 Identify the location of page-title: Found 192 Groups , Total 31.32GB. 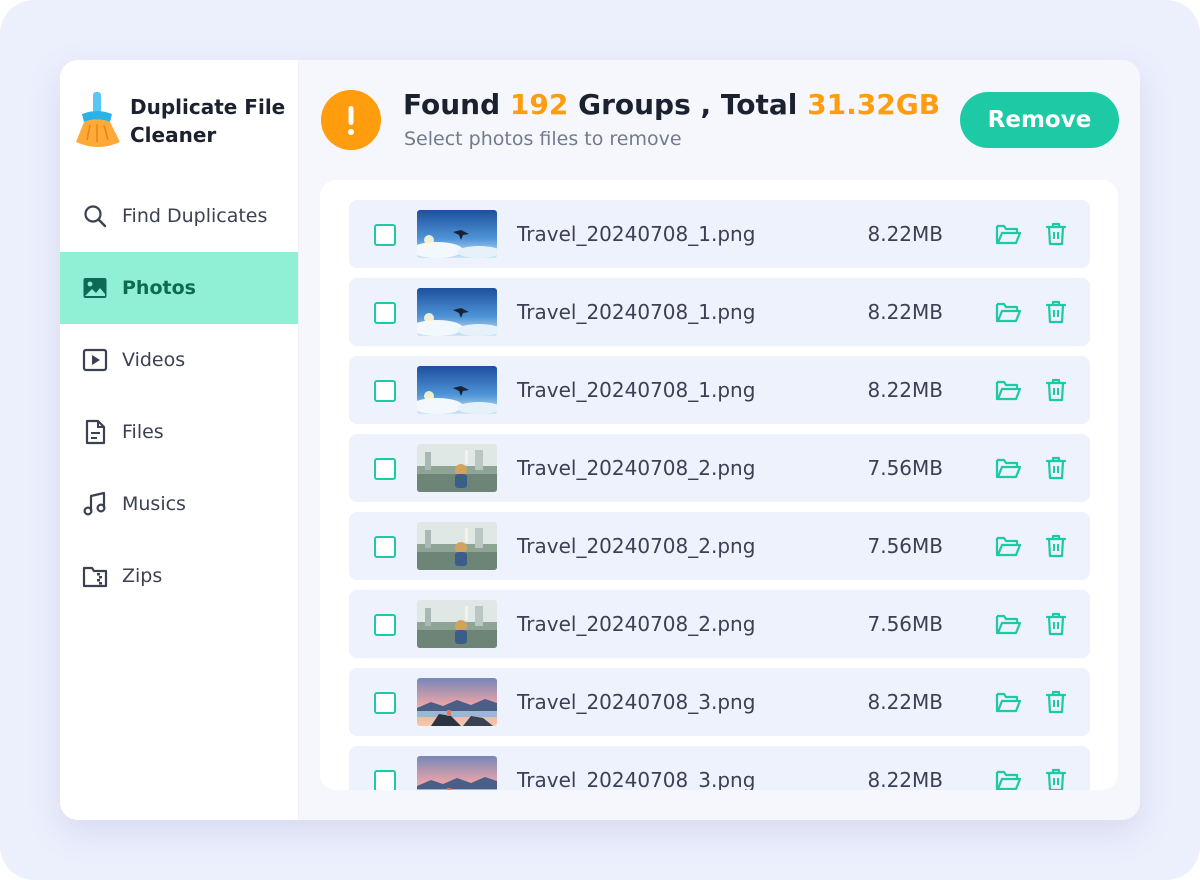
(671, 104).